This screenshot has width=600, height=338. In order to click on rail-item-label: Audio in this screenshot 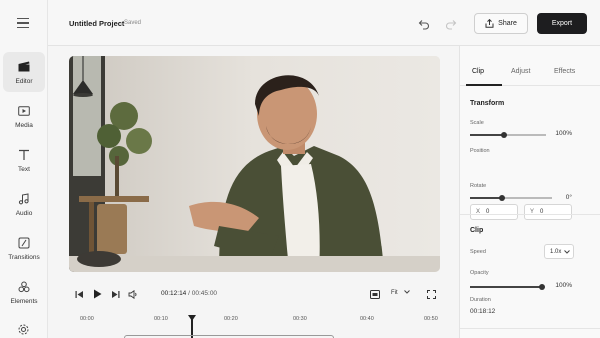, I will do `click(24, 213)`.